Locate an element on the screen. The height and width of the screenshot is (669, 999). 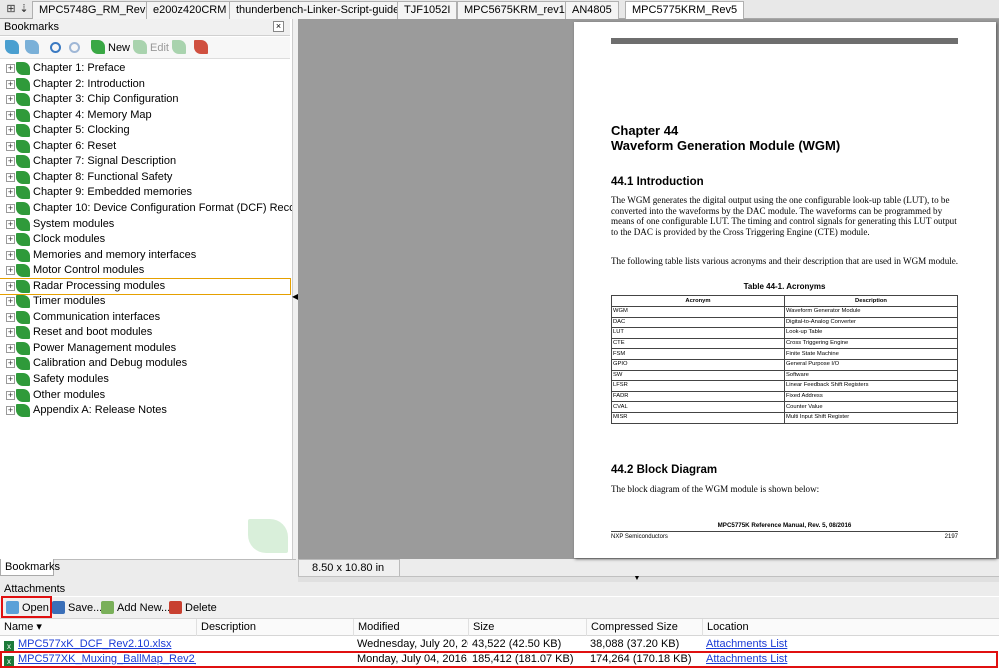
tab-mpc5675krm: MPC5675KRM_rev10 is located at coordinates (517, 10).